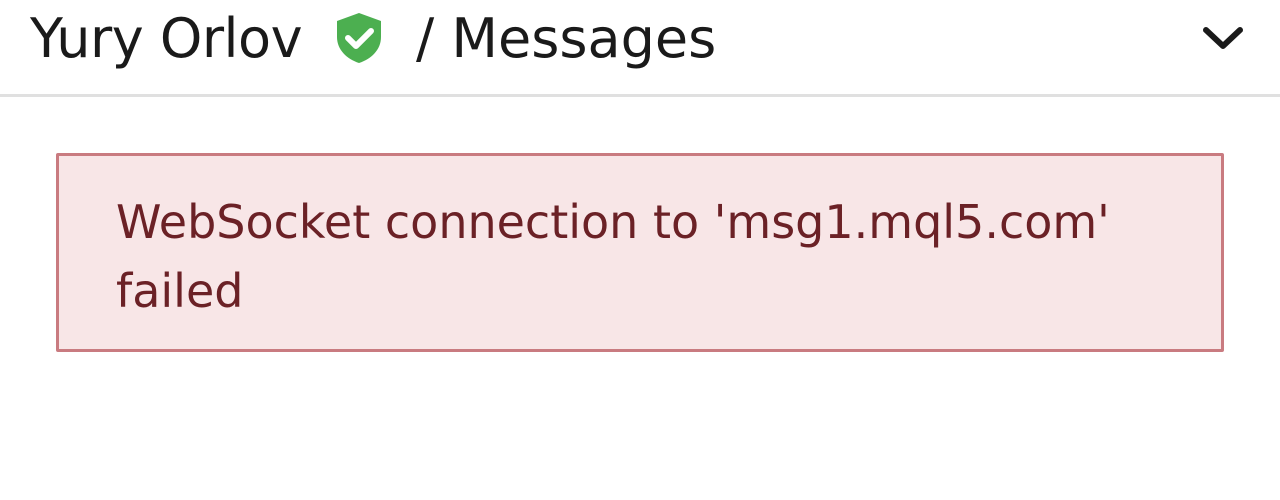 This screenshot has width=1280, height=500. What do you see at coordinates (359, 38) in the screenshot?
I see `shield-check-icon` at bounding box center [359, 38].